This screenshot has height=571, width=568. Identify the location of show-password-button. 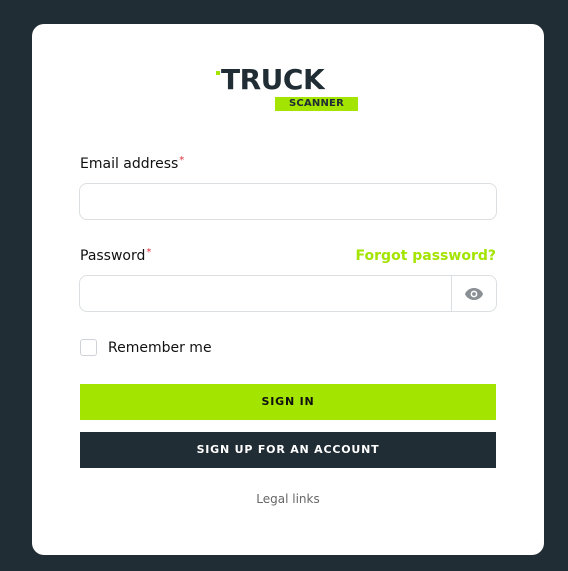
(474, 293).